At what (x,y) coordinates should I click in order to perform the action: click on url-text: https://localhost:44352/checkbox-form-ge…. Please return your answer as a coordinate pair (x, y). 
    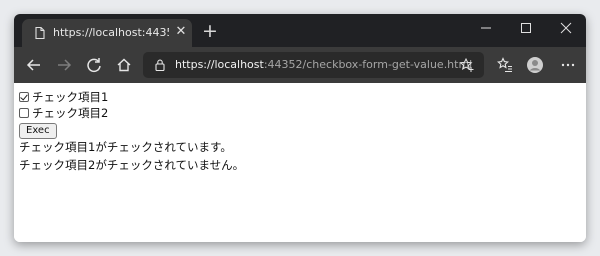
    Looking at the image, I should click on (323, 65).